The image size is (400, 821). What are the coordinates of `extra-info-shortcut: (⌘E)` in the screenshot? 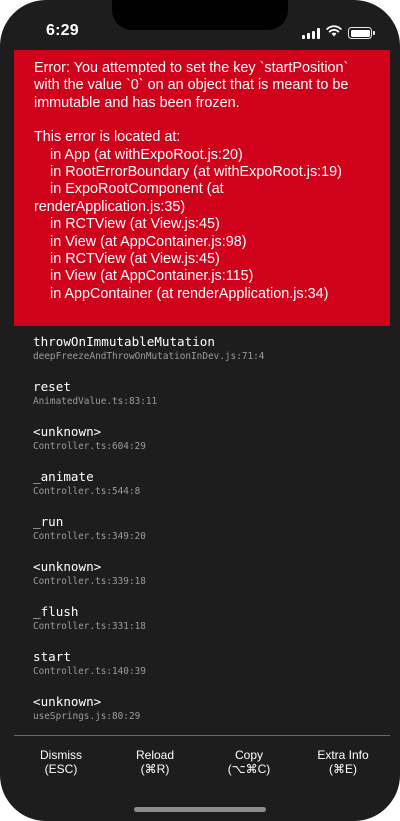 It's located at (343, 769).